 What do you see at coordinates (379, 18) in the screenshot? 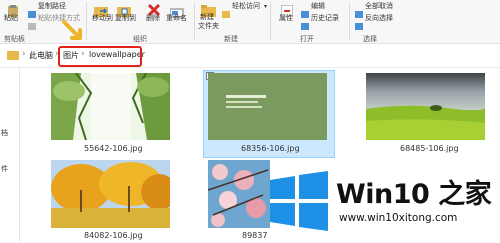
I see `invert-selection-button: 反向选择` at bounding box center [379, 18].